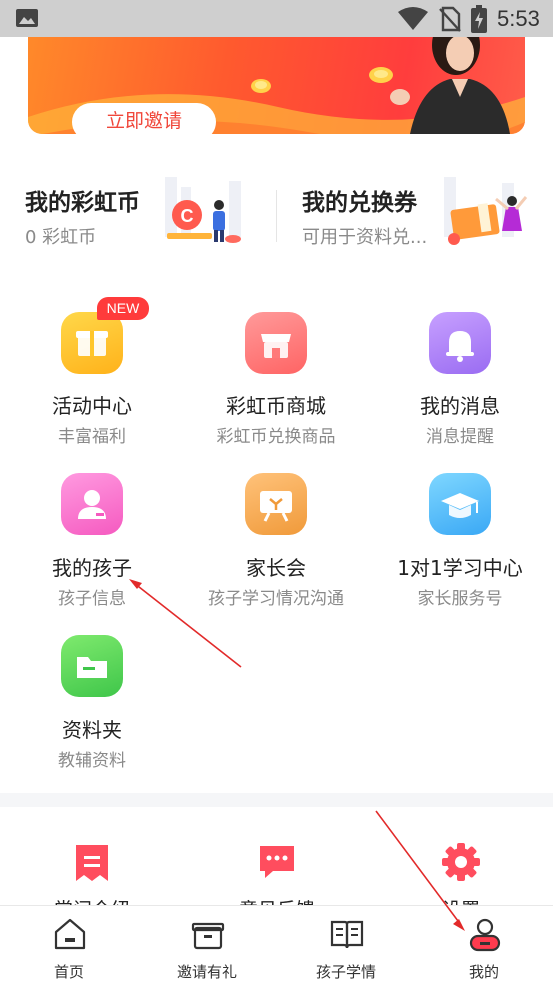 The height and width of the screenshot is (984, 553). Describe the element at coordinates (187, 216) in the screenshot. I see `svg-text: C` at that location.